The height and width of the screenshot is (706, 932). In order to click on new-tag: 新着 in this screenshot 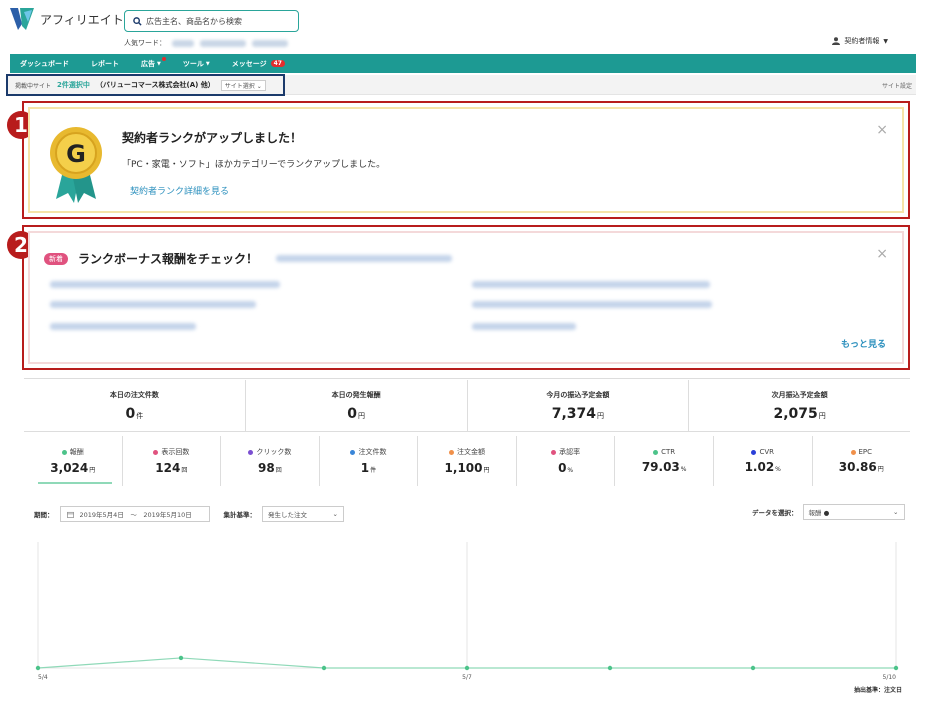, I will do `click(56, 259)`.